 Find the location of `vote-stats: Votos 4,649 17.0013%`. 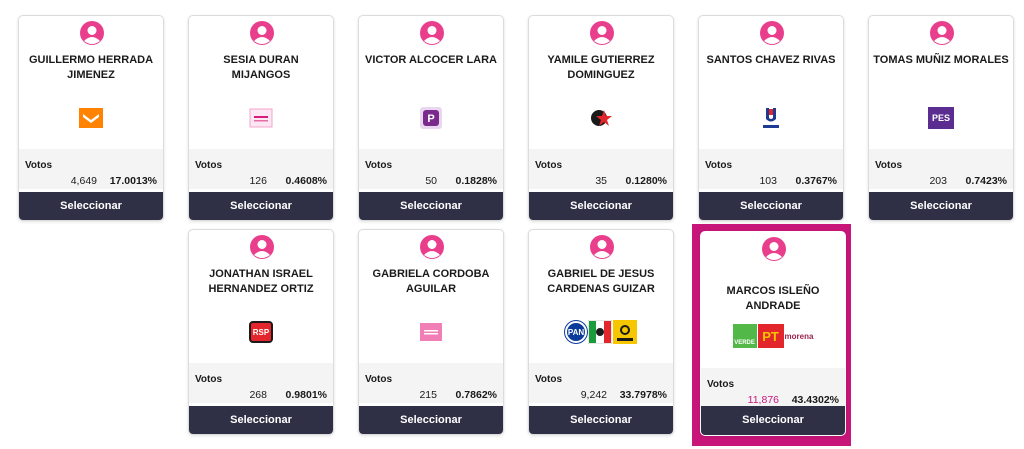

vote-stats: Votos 4,649 17.0013% is located at coordinates (91, 169).